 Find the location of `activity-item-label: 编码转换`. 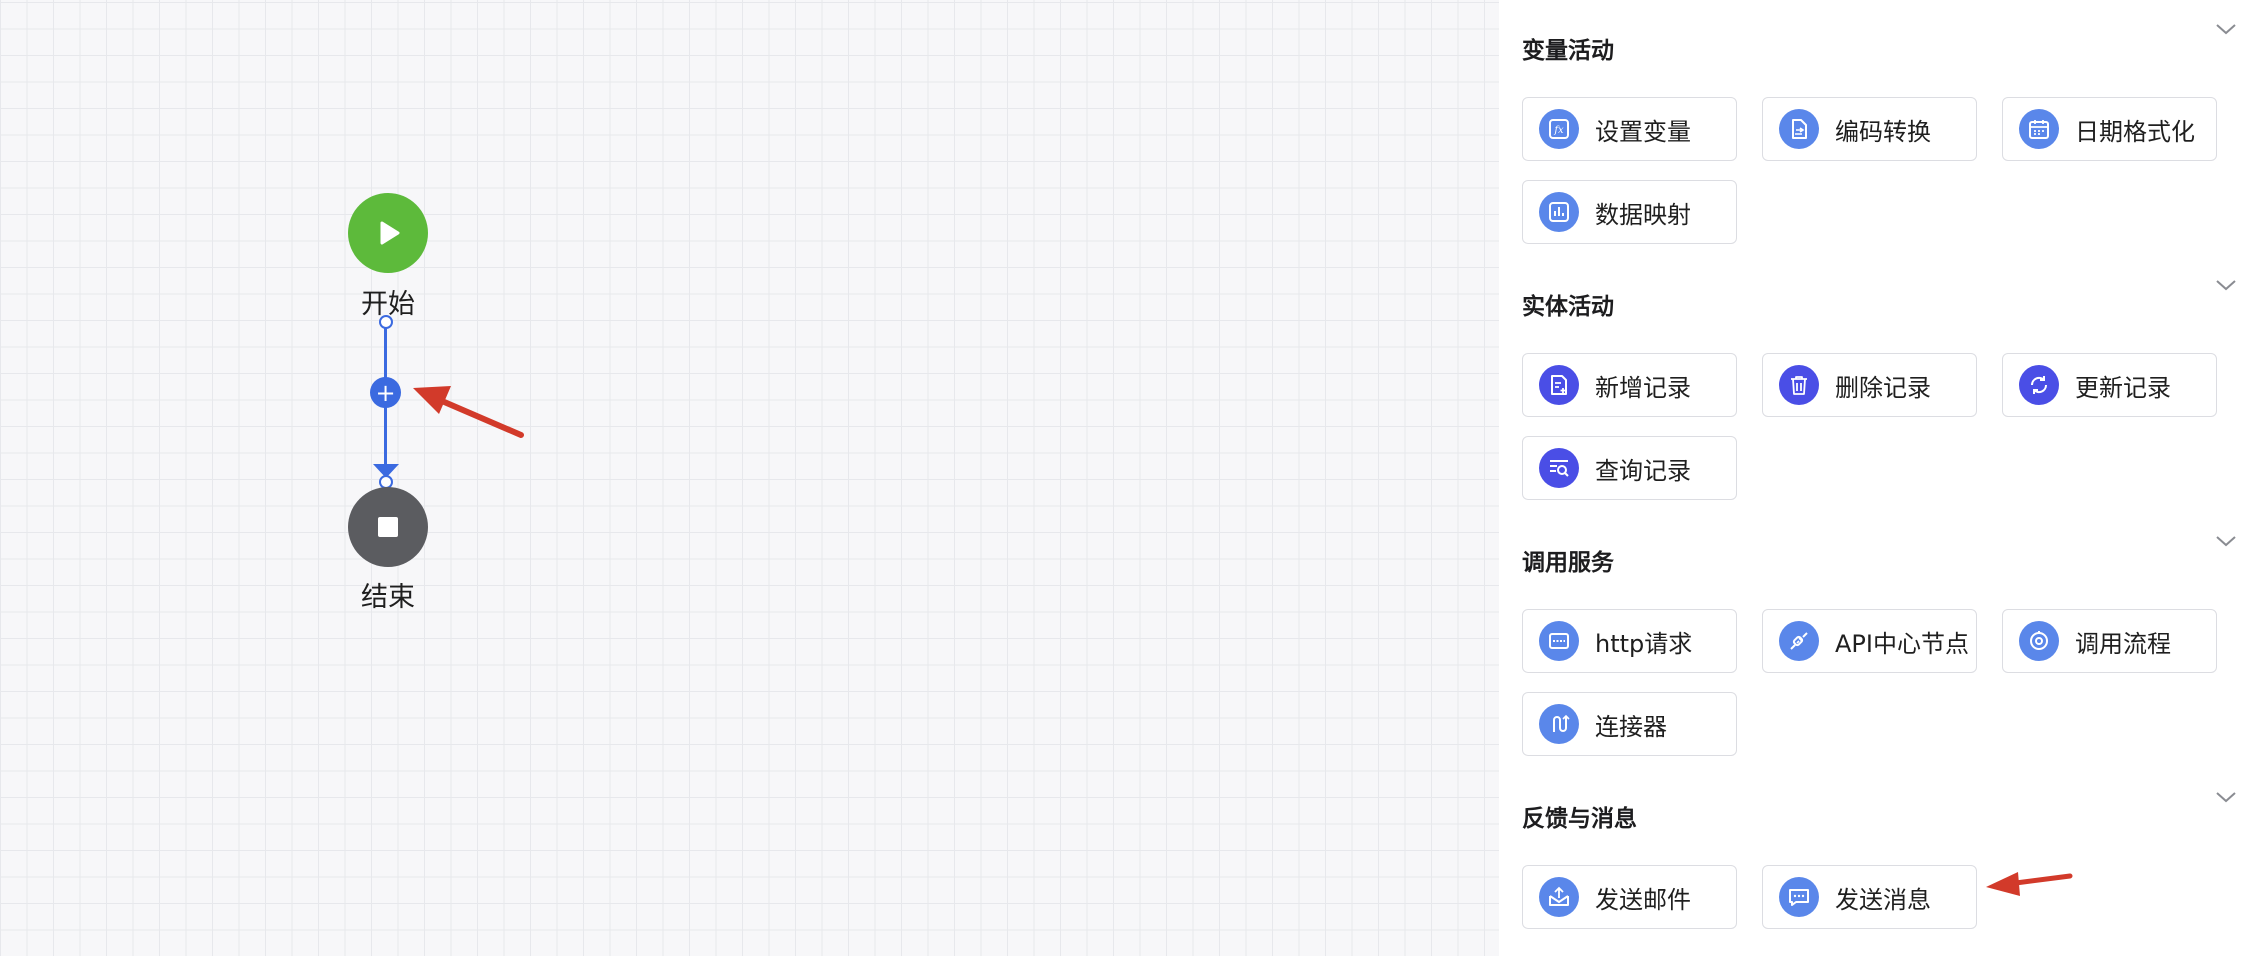

activity-item-label: 编码转换 is located at coordinates (1883, 131).